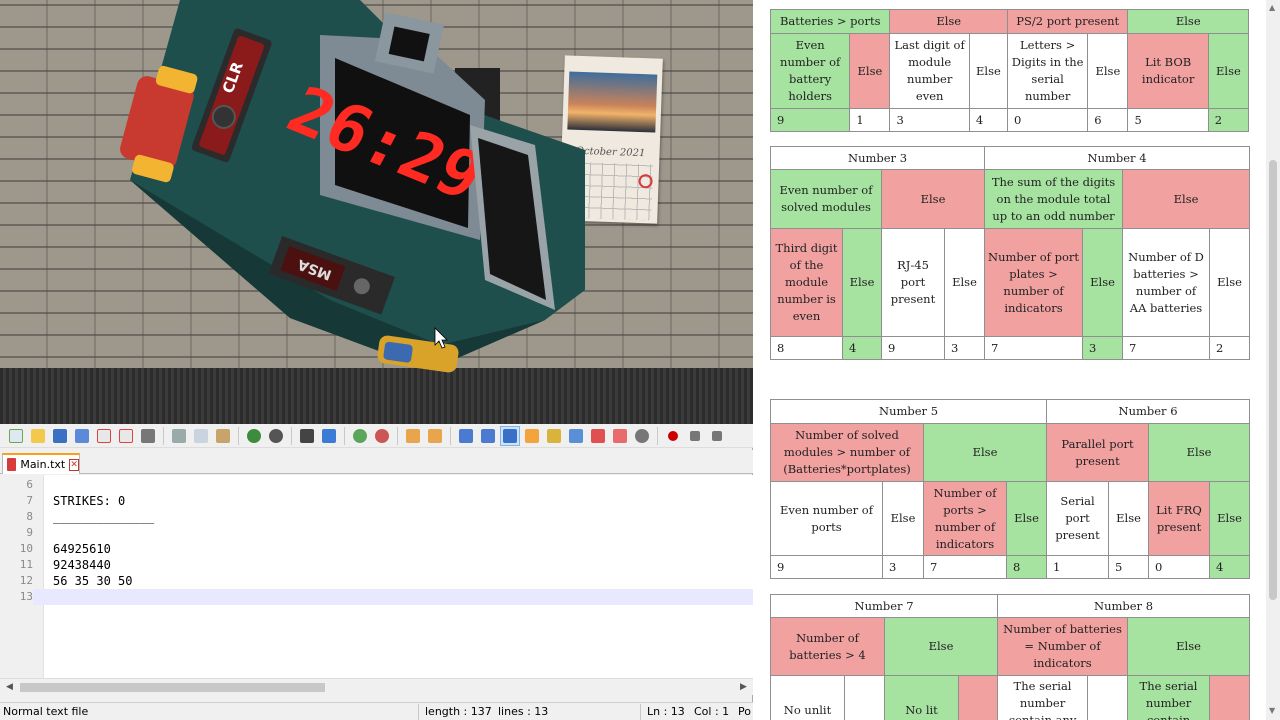  I want to click on new-file-icon, so click(16, 436).